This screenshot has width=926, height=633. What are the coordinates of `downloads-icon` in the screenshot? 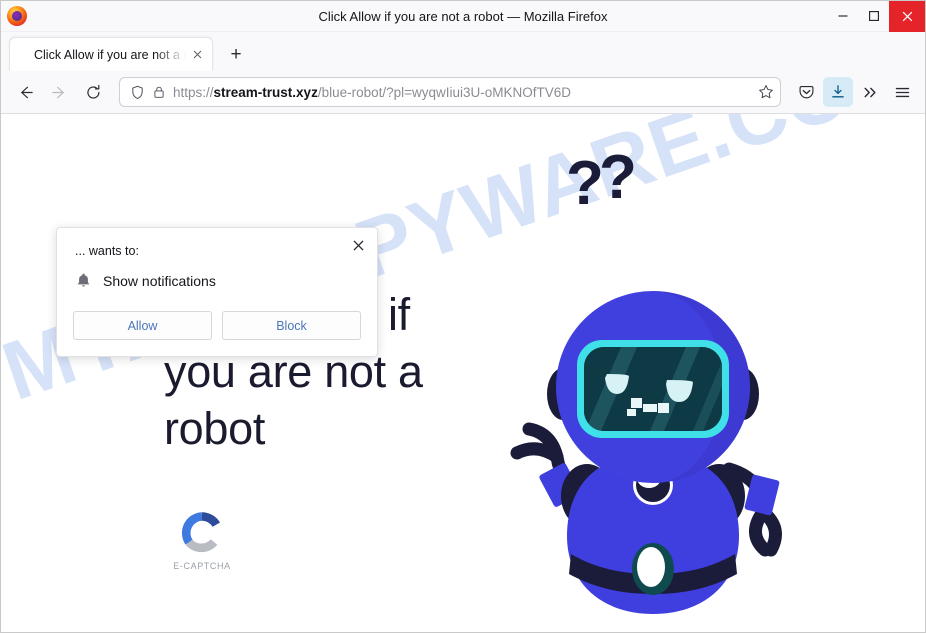 It's located at (838, 92).